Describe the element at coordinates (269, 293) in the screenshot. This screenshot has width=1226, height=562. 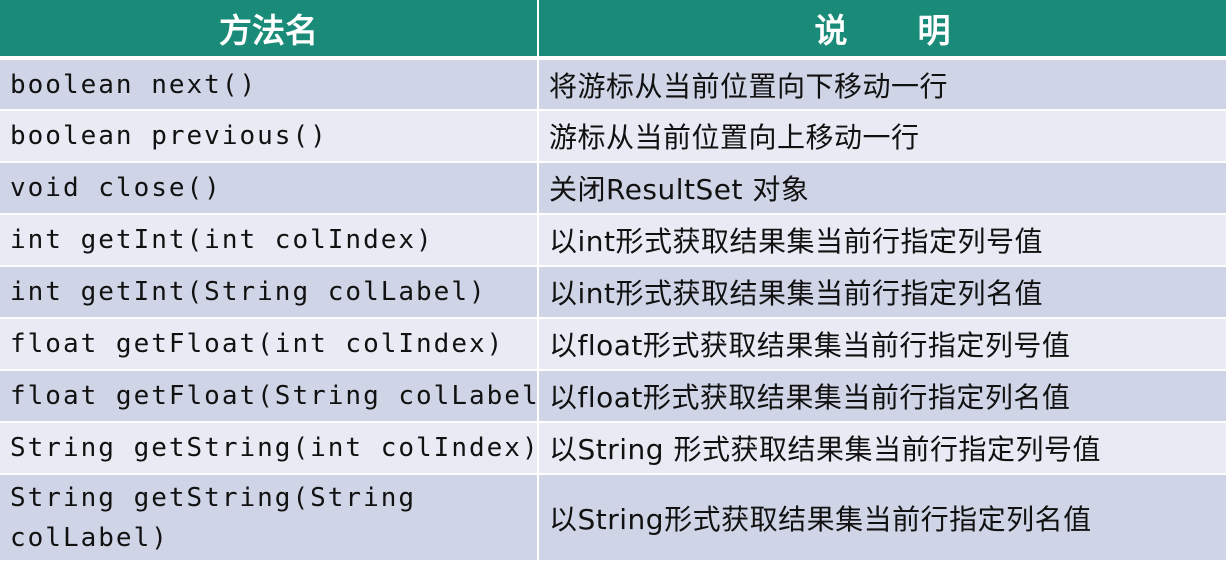
I see `method-cell: int getInt(String colLabel)` at that location.